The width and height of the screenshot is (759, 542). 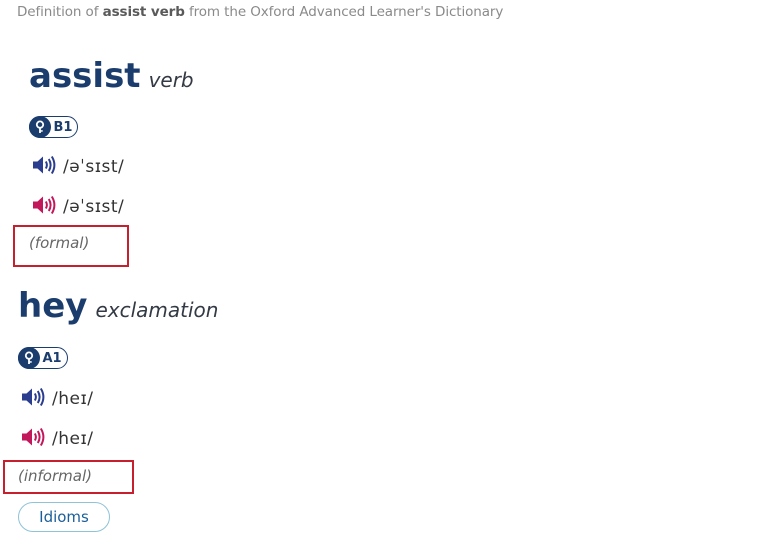 I want to click on pronunciation-american: /əˈsɪst/, so click(x=78, y=207).